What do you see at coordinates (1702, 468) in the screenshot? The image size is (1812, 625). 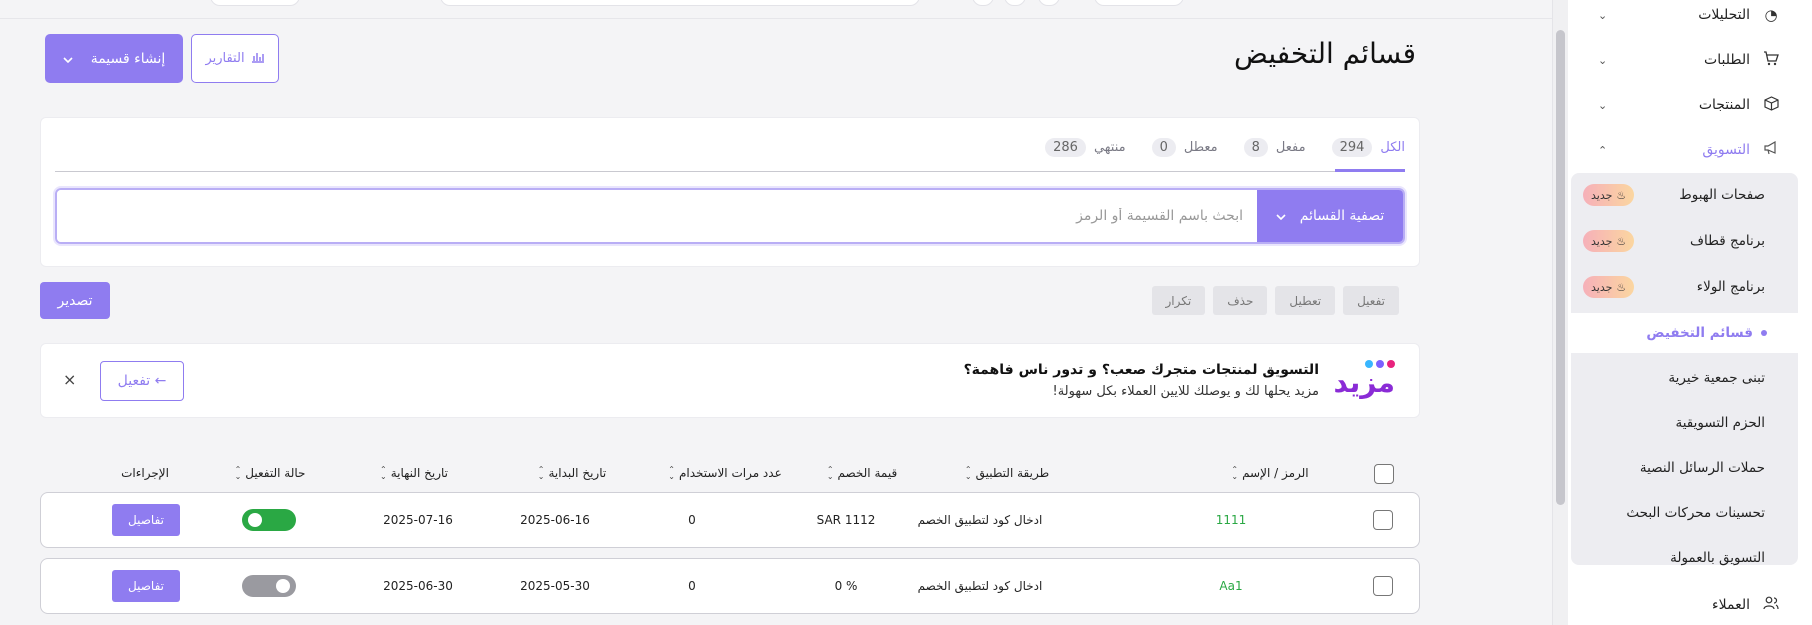 I see `sidebar-item-label: حملات الرسائل النصية` at bounding box center [1702, 468].